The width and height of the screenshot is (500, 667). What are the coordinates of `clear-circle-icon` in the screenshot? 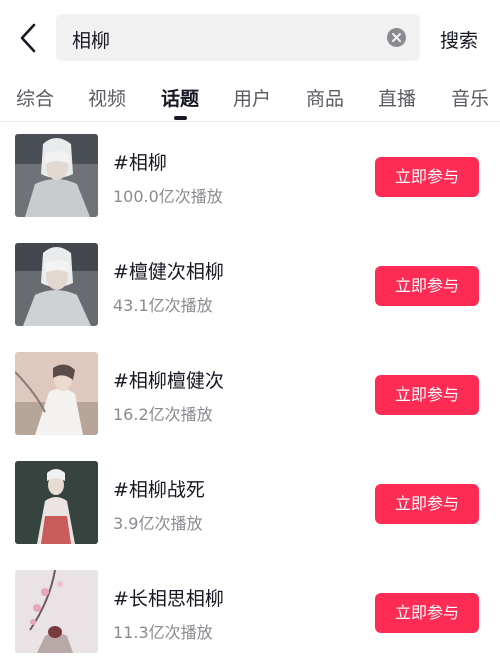 It's located at (396, 37).